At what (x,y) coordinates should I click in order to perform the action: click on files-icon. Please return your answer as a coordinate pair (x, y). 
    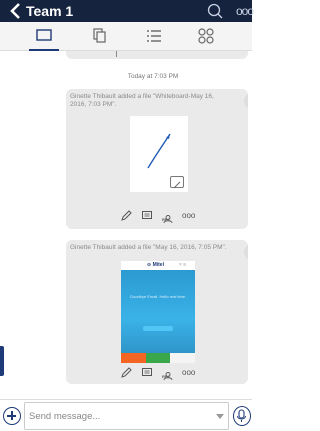
    Looking at the image, I should click on (99, 35).